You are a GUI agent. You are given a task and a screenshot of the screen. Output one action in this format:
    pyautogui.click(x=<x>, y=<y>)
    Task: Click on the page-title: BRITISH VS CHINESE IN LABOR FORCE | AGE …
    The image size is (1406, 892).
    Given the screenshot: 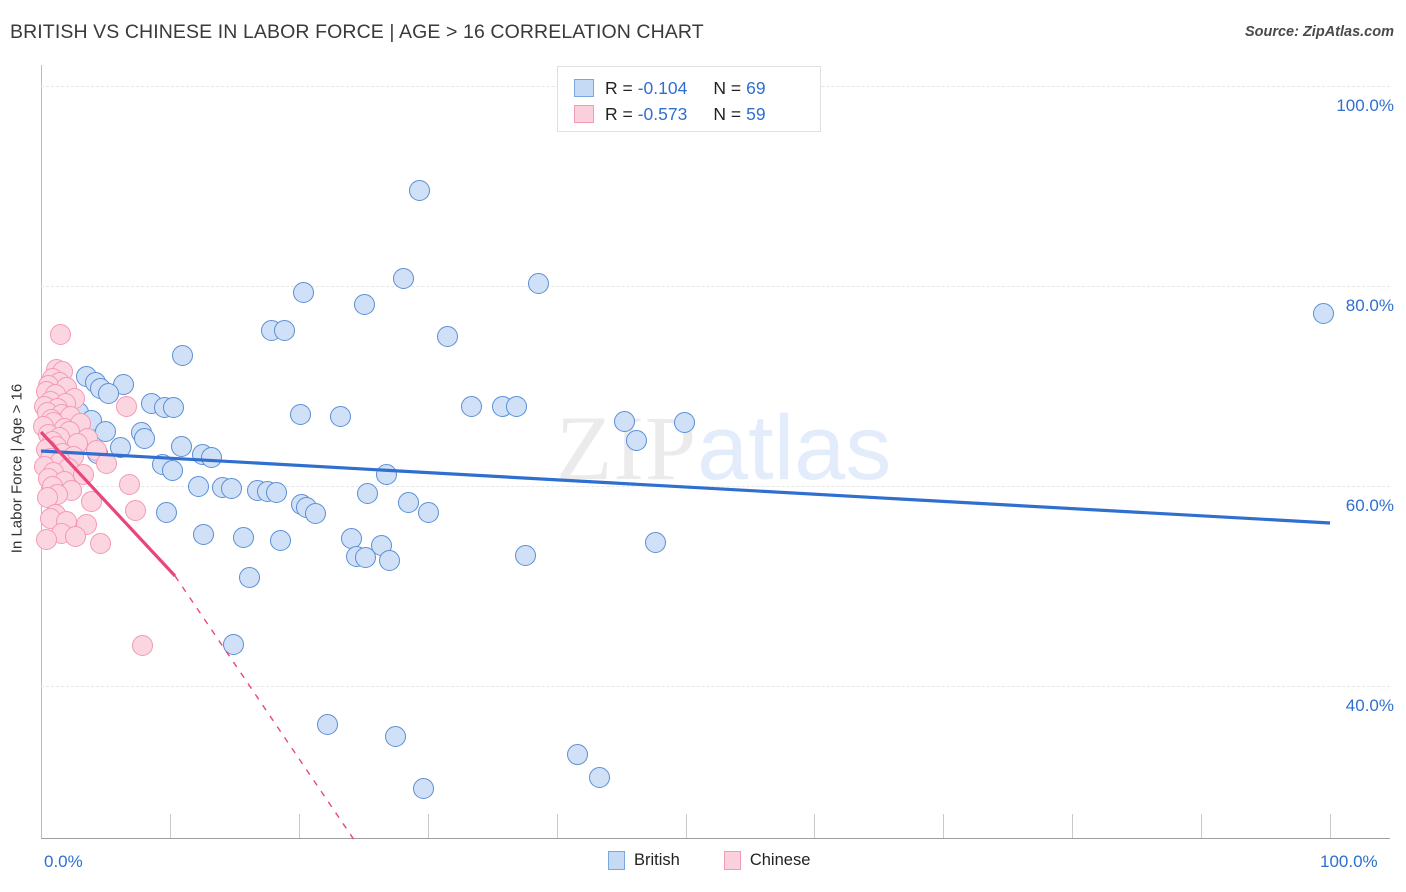 What is the action you would take?
    pyautogui.click(x=357, y=32)
    